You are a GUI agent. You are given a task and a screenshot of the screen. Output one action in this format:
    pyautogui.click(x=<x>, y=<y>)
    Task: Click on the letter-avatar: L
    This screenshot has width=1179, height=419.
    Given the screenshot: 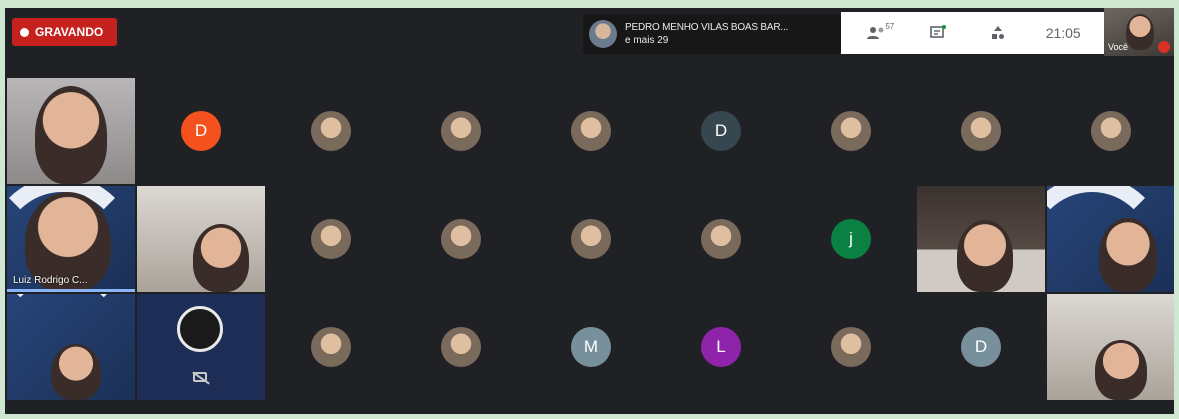 What is the action you would take?
    pyautogui.click(x=721, y=347)
    